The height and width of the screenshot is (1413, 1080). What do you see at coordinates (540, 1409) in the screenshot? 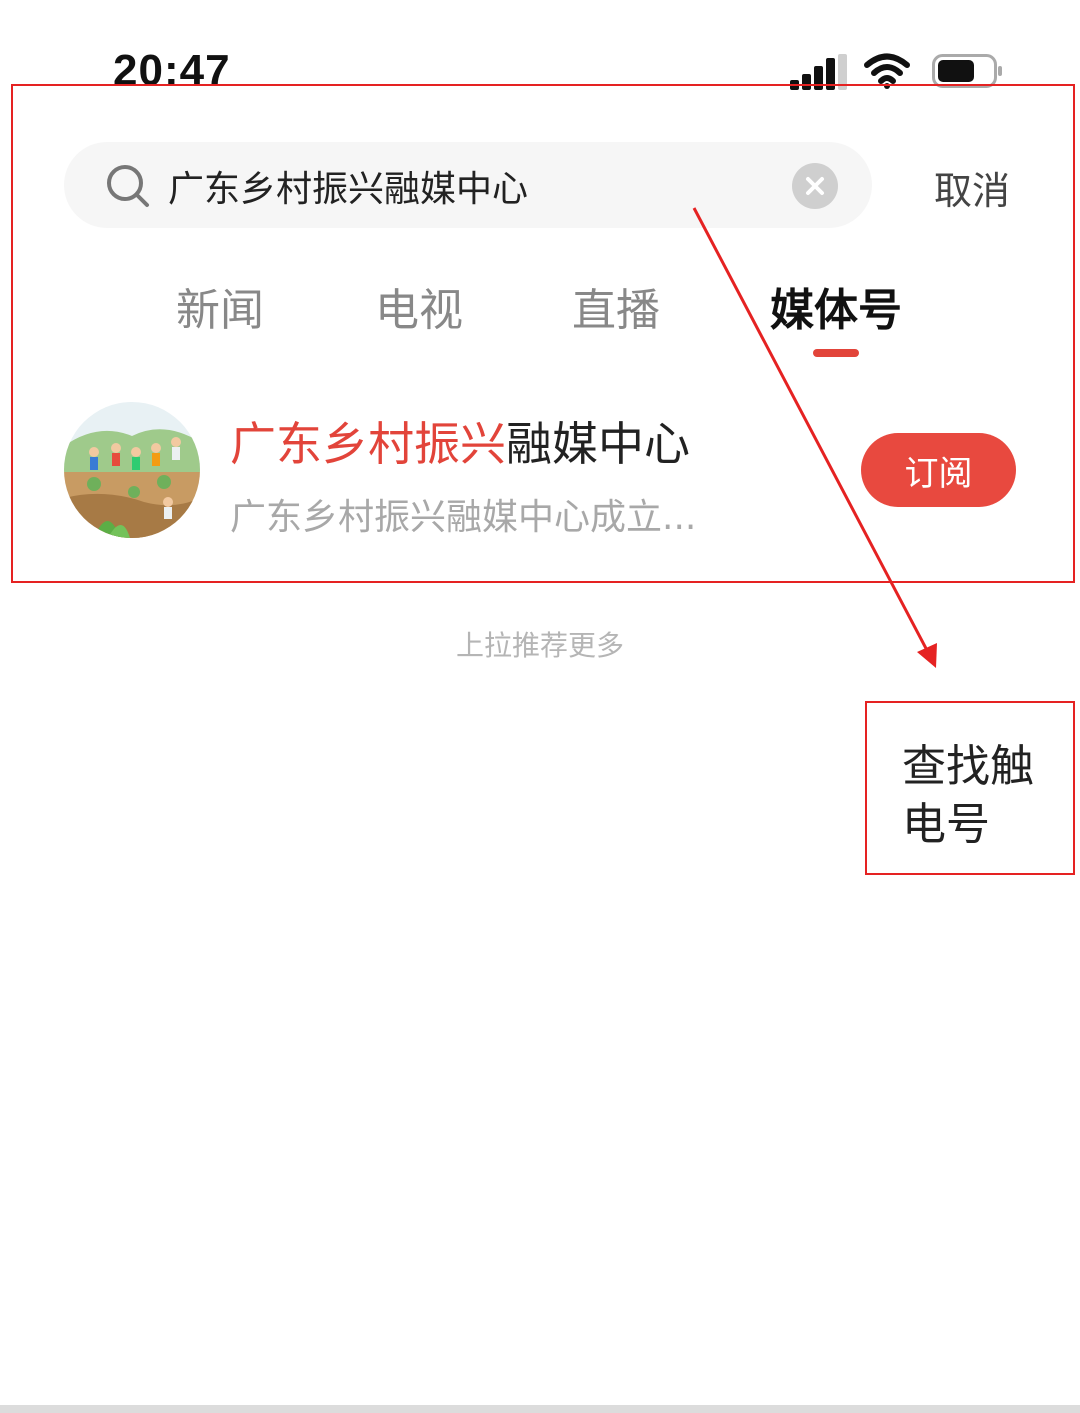
I see `bottom-edge` at bounding box center [540, 1409].